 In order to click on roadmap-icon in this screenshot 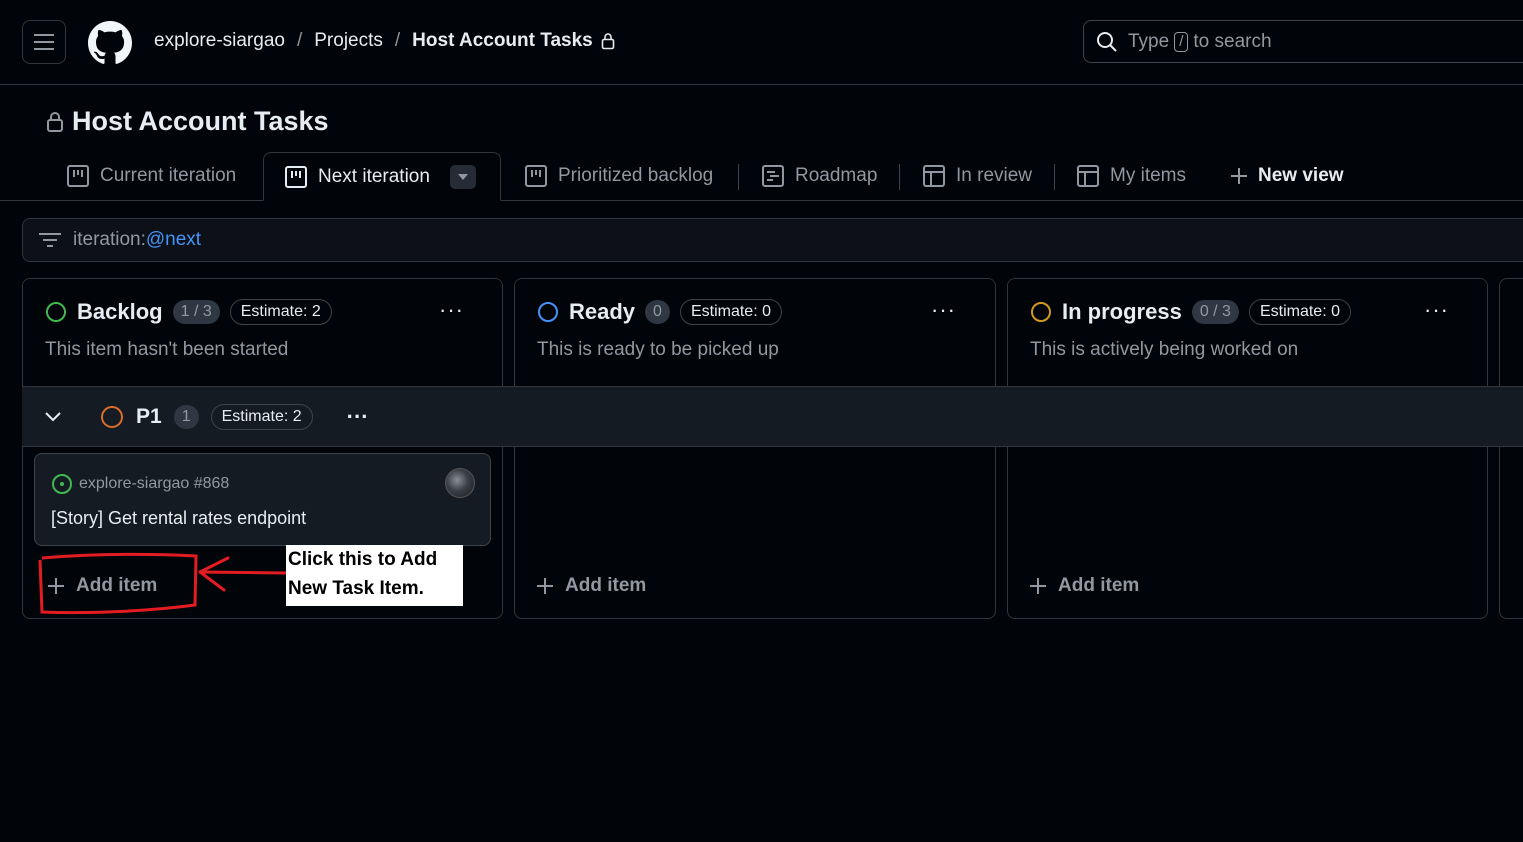, I will do `click(773, 176)`.